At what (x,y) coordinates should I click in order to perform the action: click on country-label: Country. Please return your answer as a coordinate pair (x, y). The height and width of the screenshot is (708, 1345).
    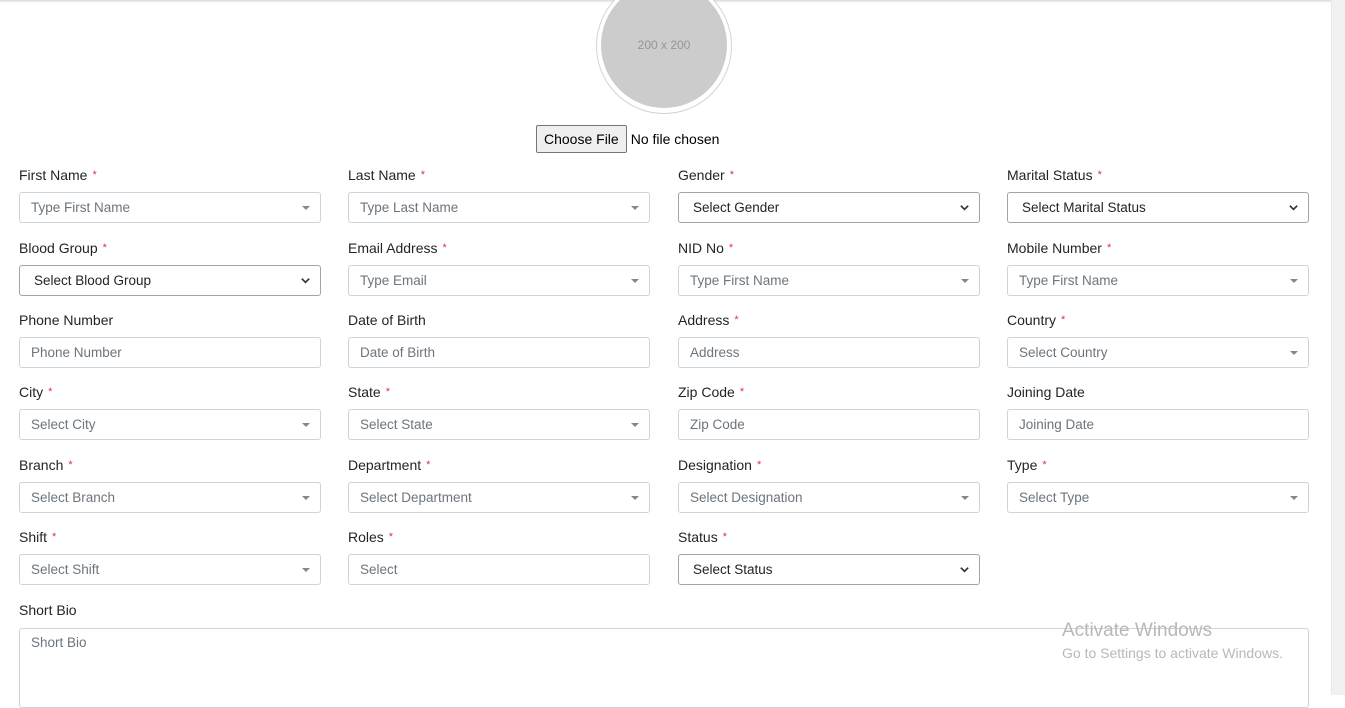
    Looking at the image, I should click on (1032, 320).